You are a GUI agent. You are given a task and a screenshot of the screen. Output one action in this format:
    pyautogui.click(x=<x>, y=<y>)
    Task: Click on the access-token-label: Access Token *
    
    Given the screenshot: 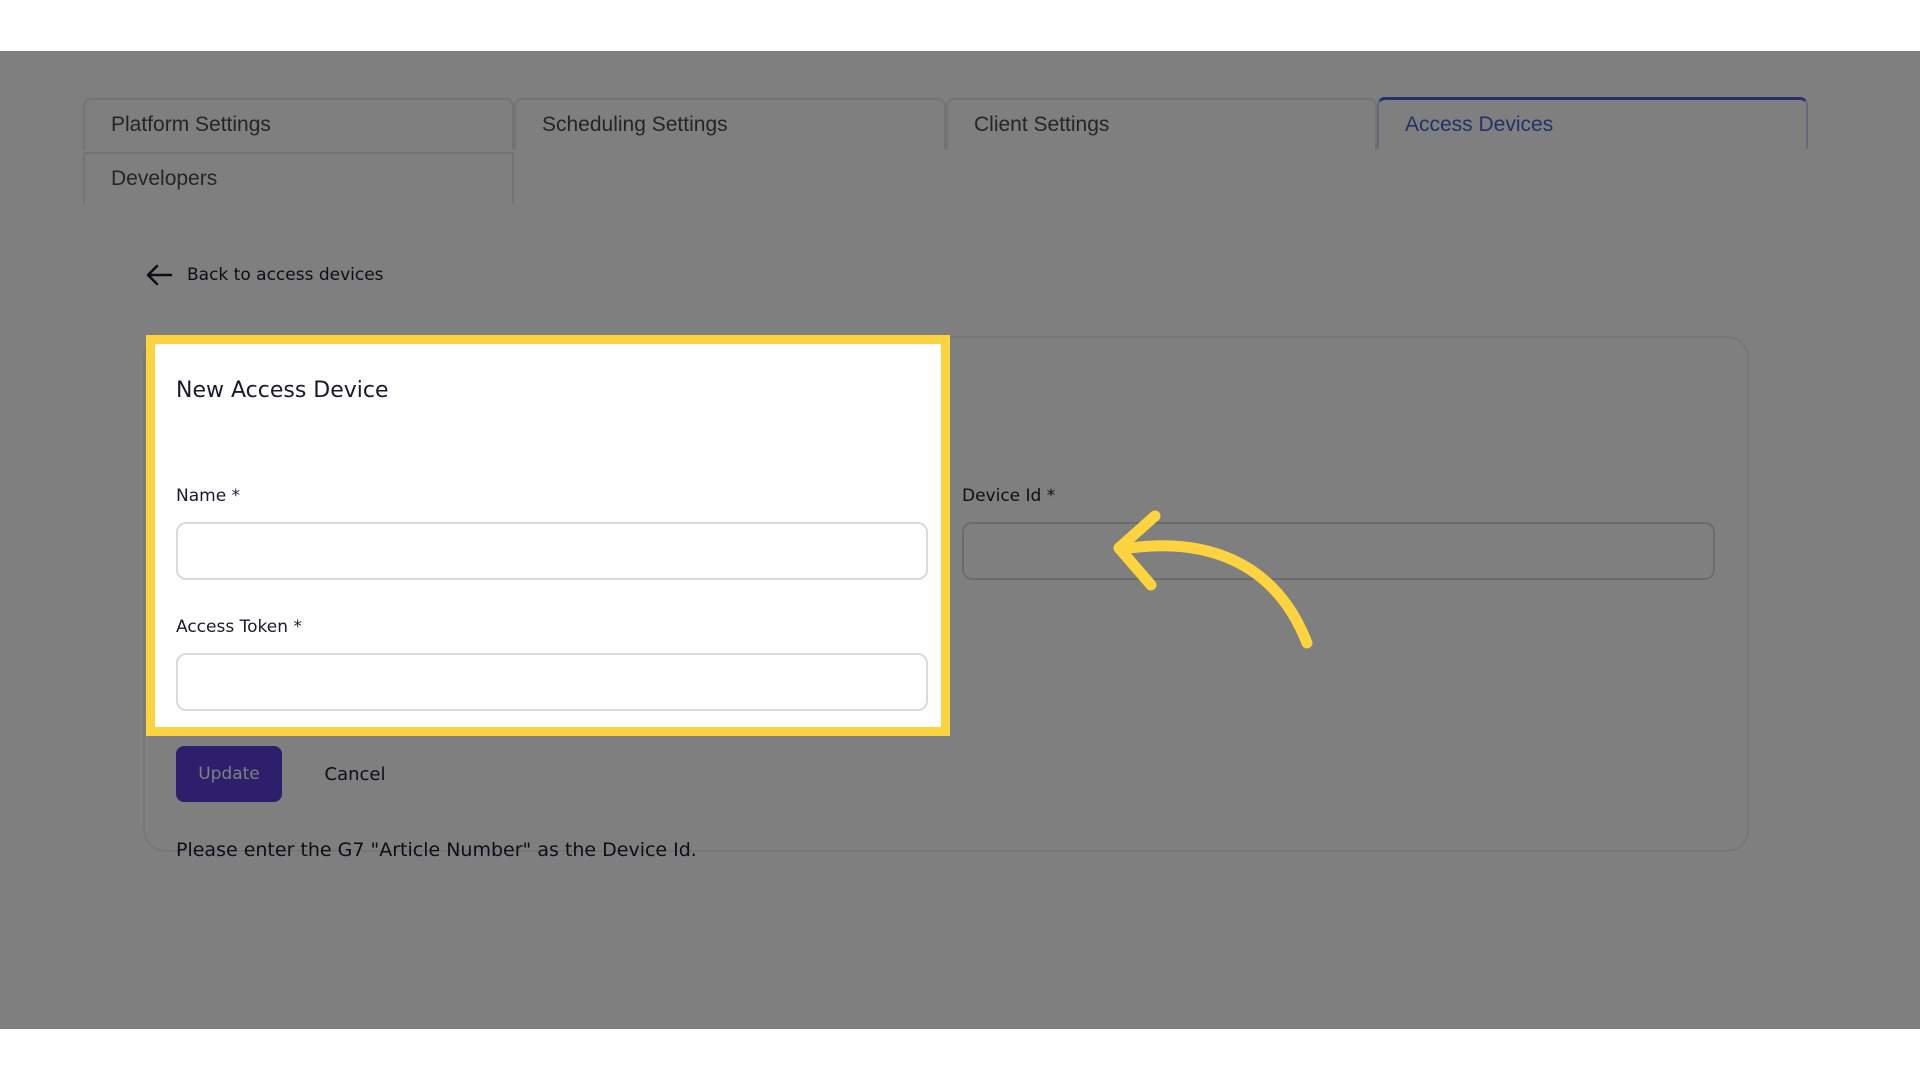 What is the action you would take?
    pyautogui.click(x=239, y=627)
    